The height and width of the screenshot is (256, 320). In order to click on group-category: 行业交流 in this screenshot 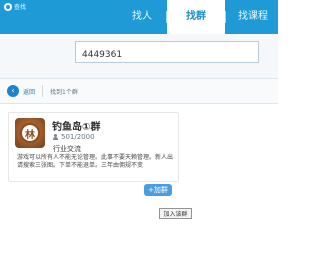, I will do `click(67, 149)`.